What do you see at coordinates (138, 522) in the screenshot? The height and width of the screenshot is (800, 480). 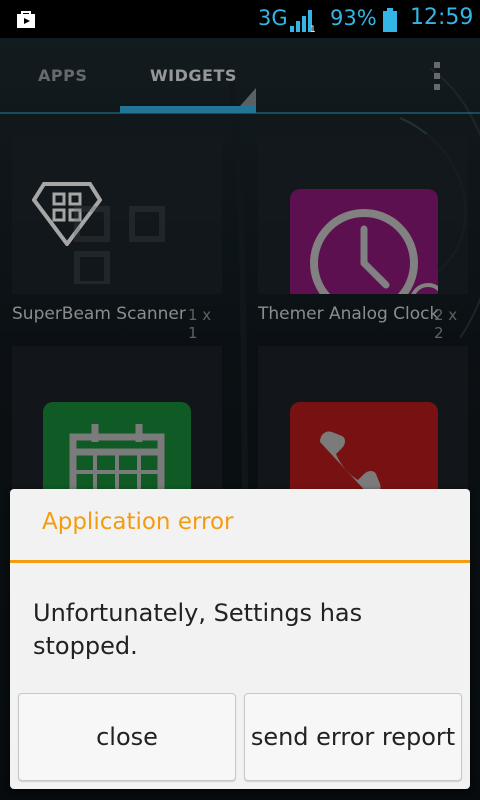 I see `dialog-title: Application error` at bounding box center [138, 522].